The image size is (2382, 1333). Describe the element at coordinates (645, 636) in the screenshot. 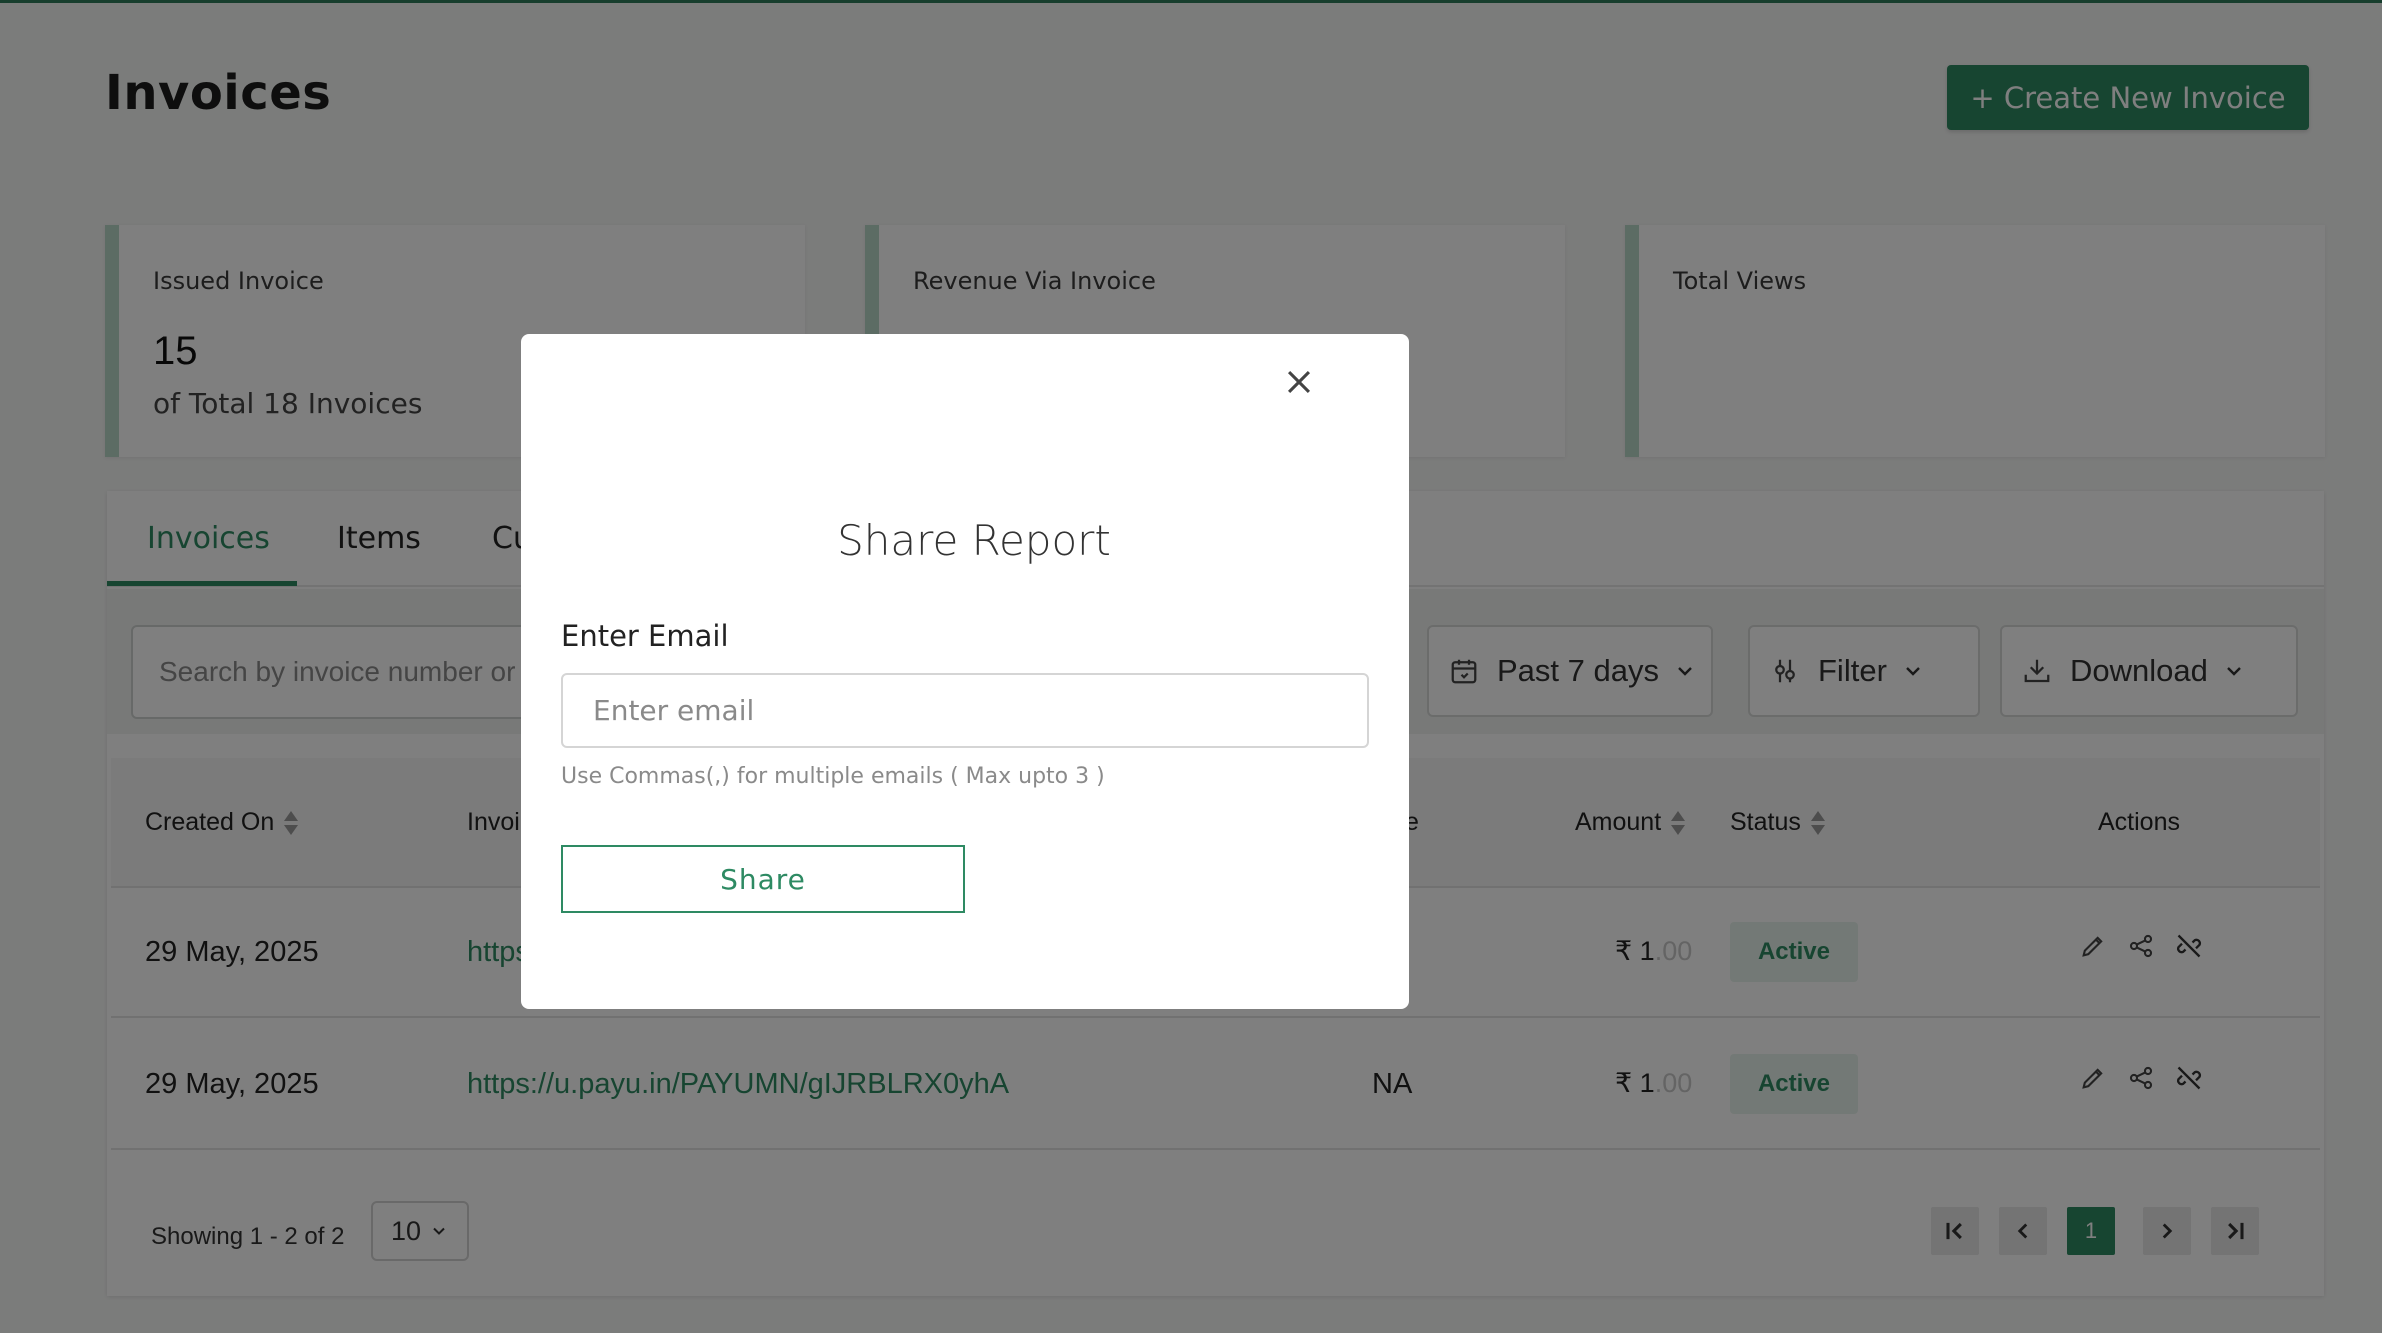

I see `email-label: Enter Email` at that location.